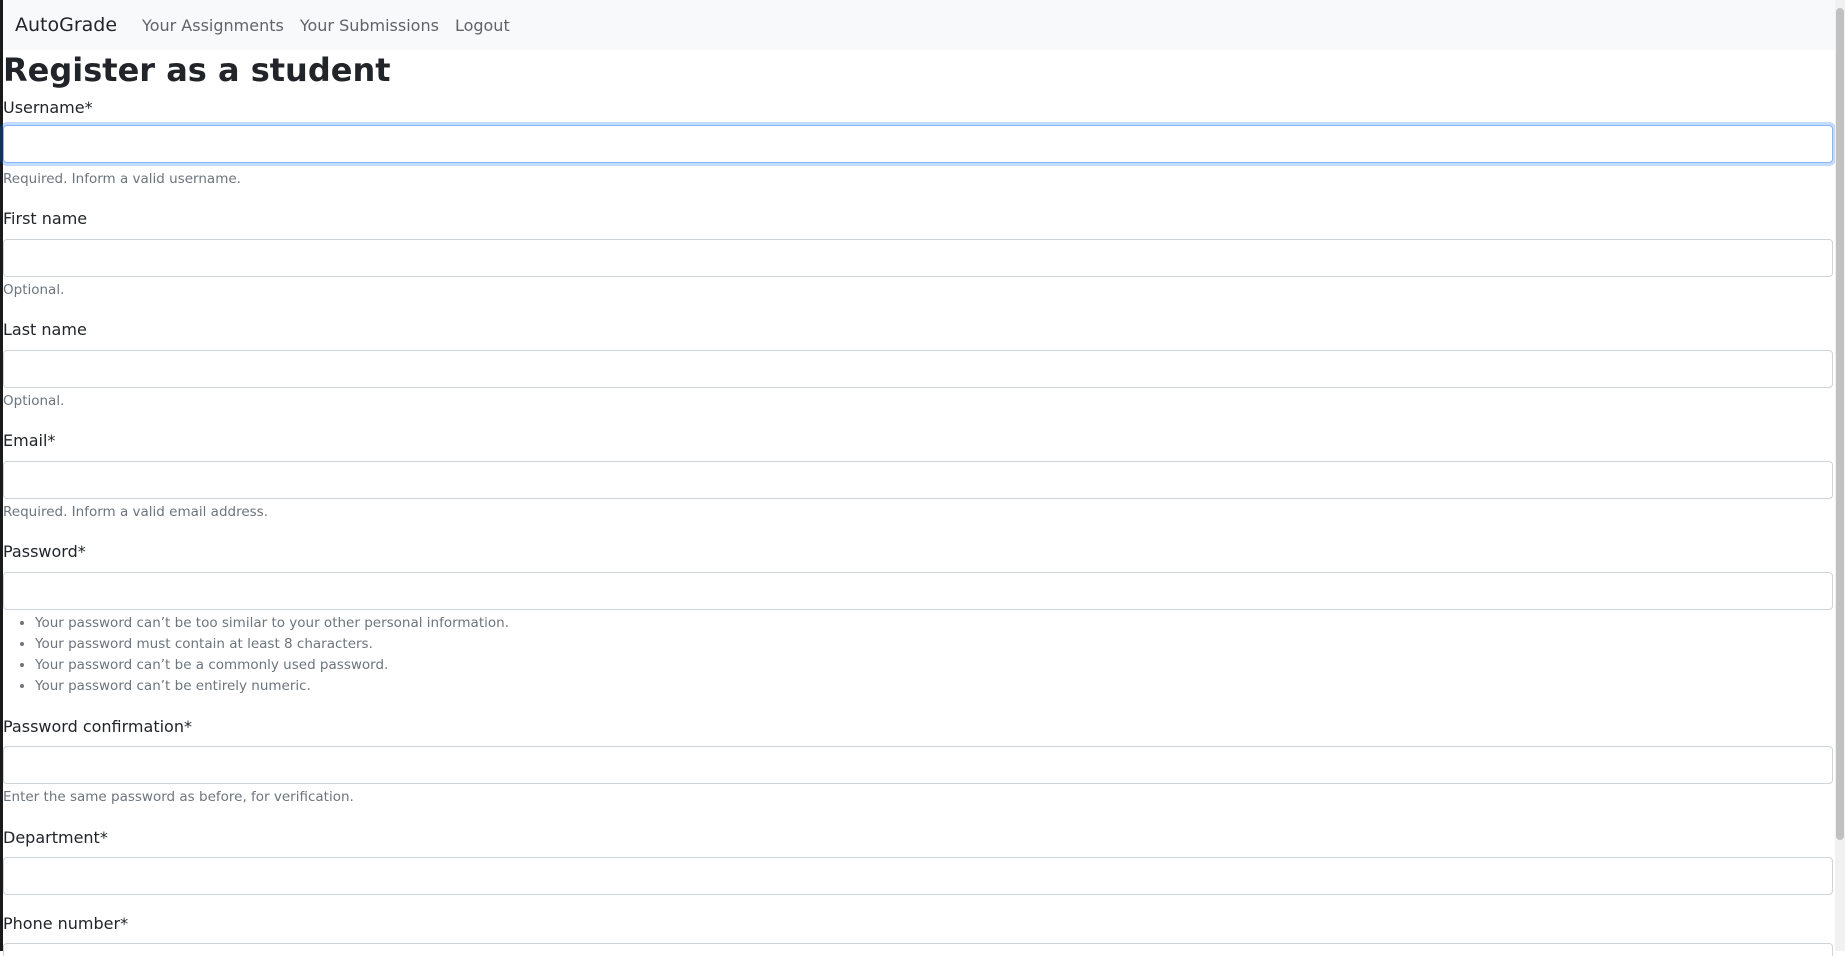 The height and width of the screenshot is (956, 1845). What do you see at coordinates (918, 765) in the screenshot?
I see `password-confirmation-input` at bounding box center [918, 765].